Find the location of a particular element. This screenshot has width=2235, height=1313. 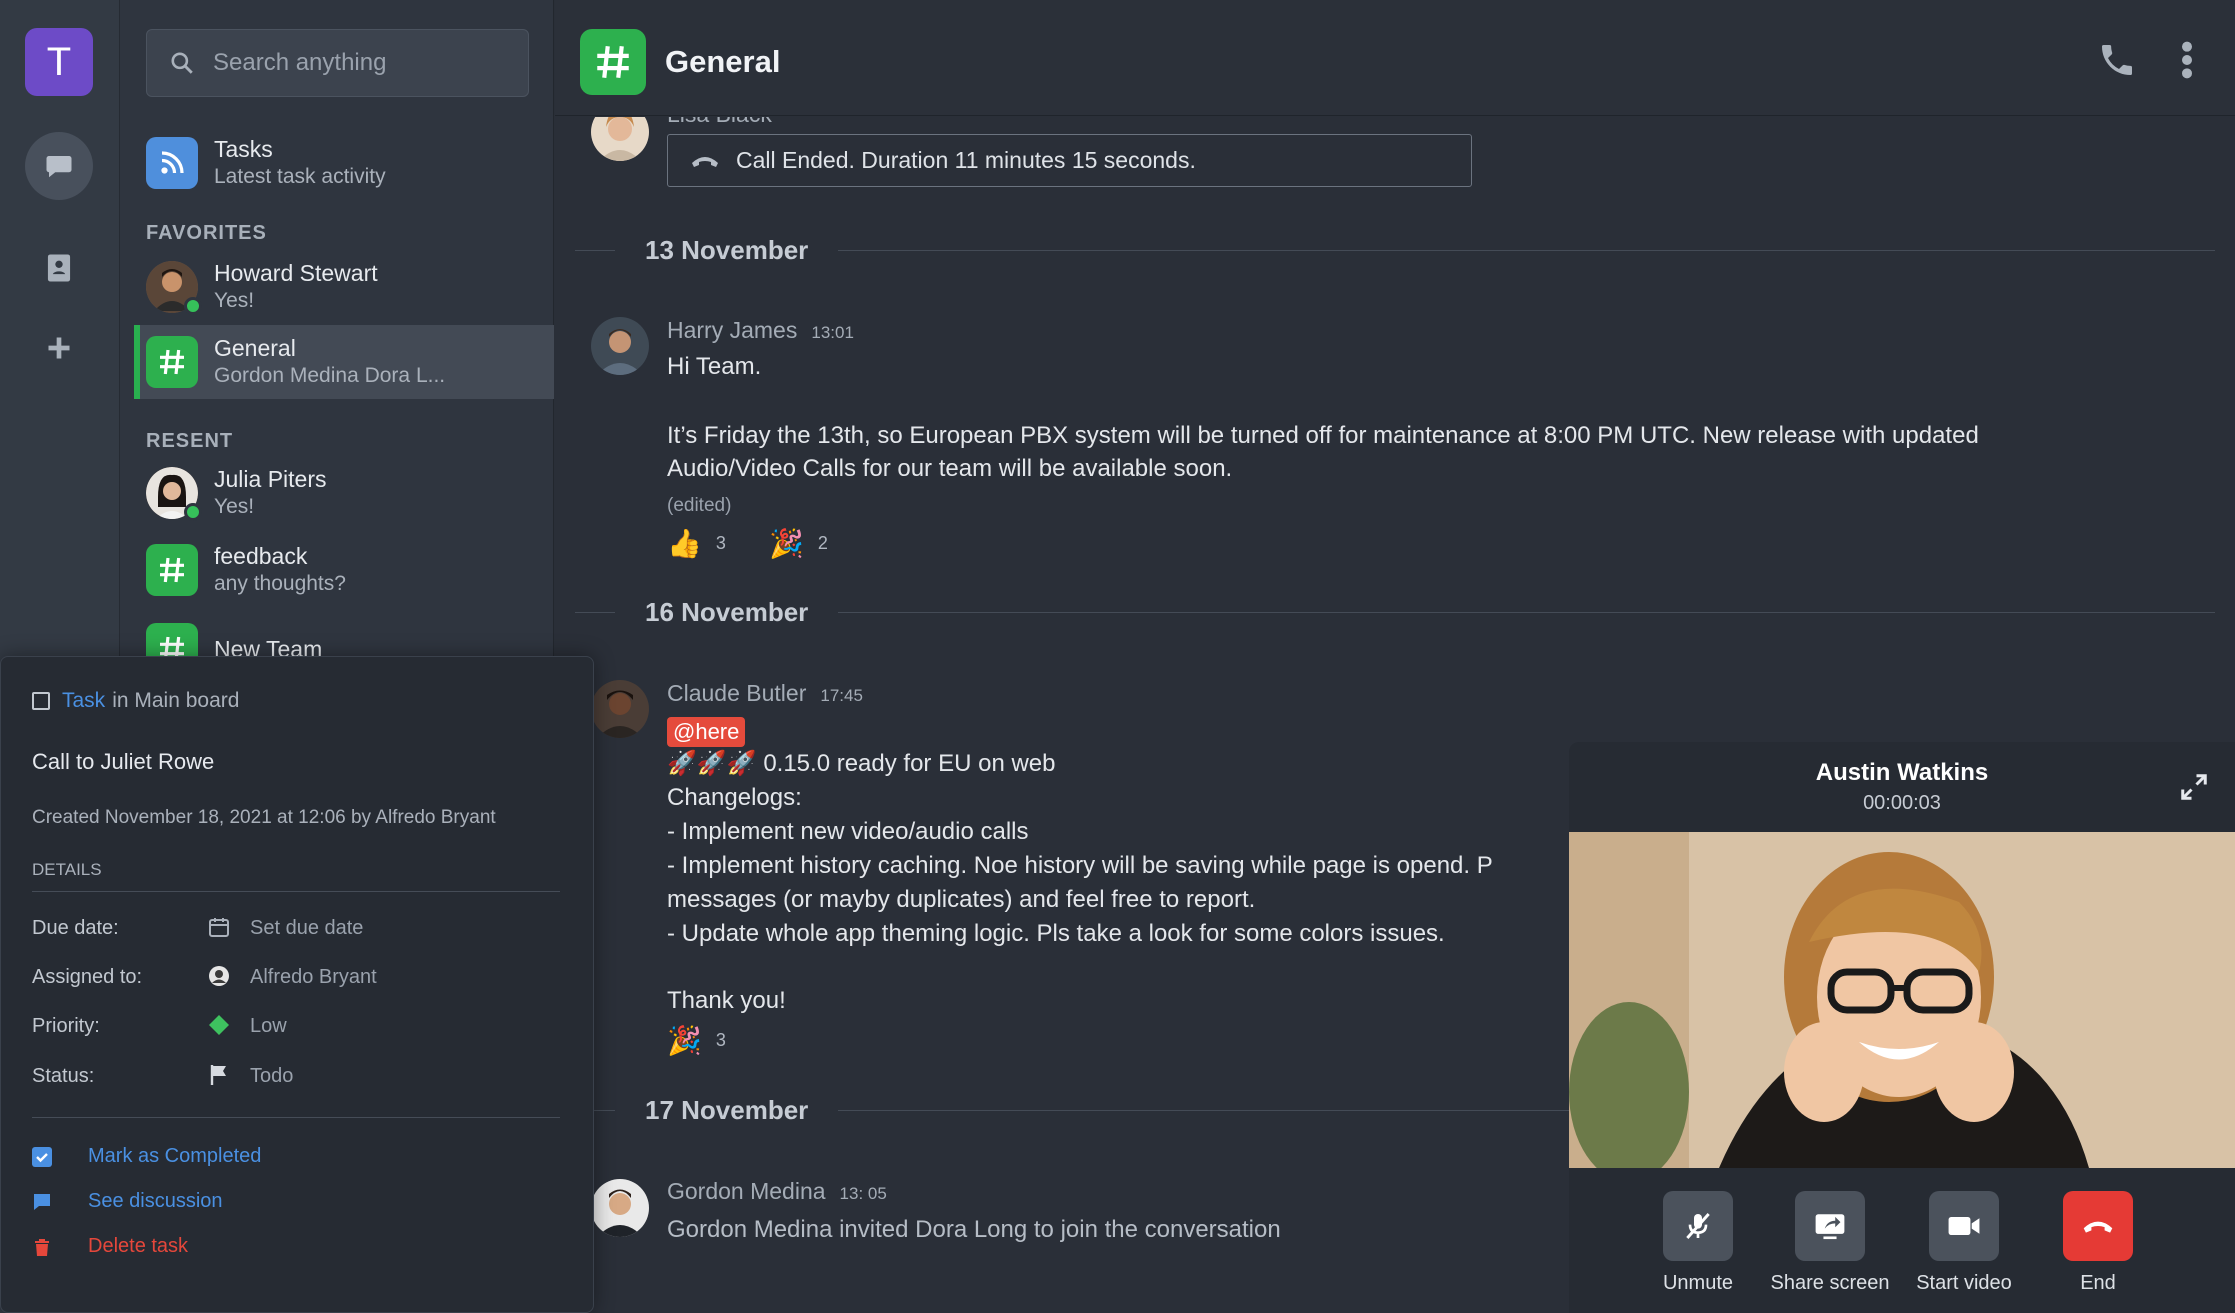

field-label: Due date: is located at coordinates (75, 928).